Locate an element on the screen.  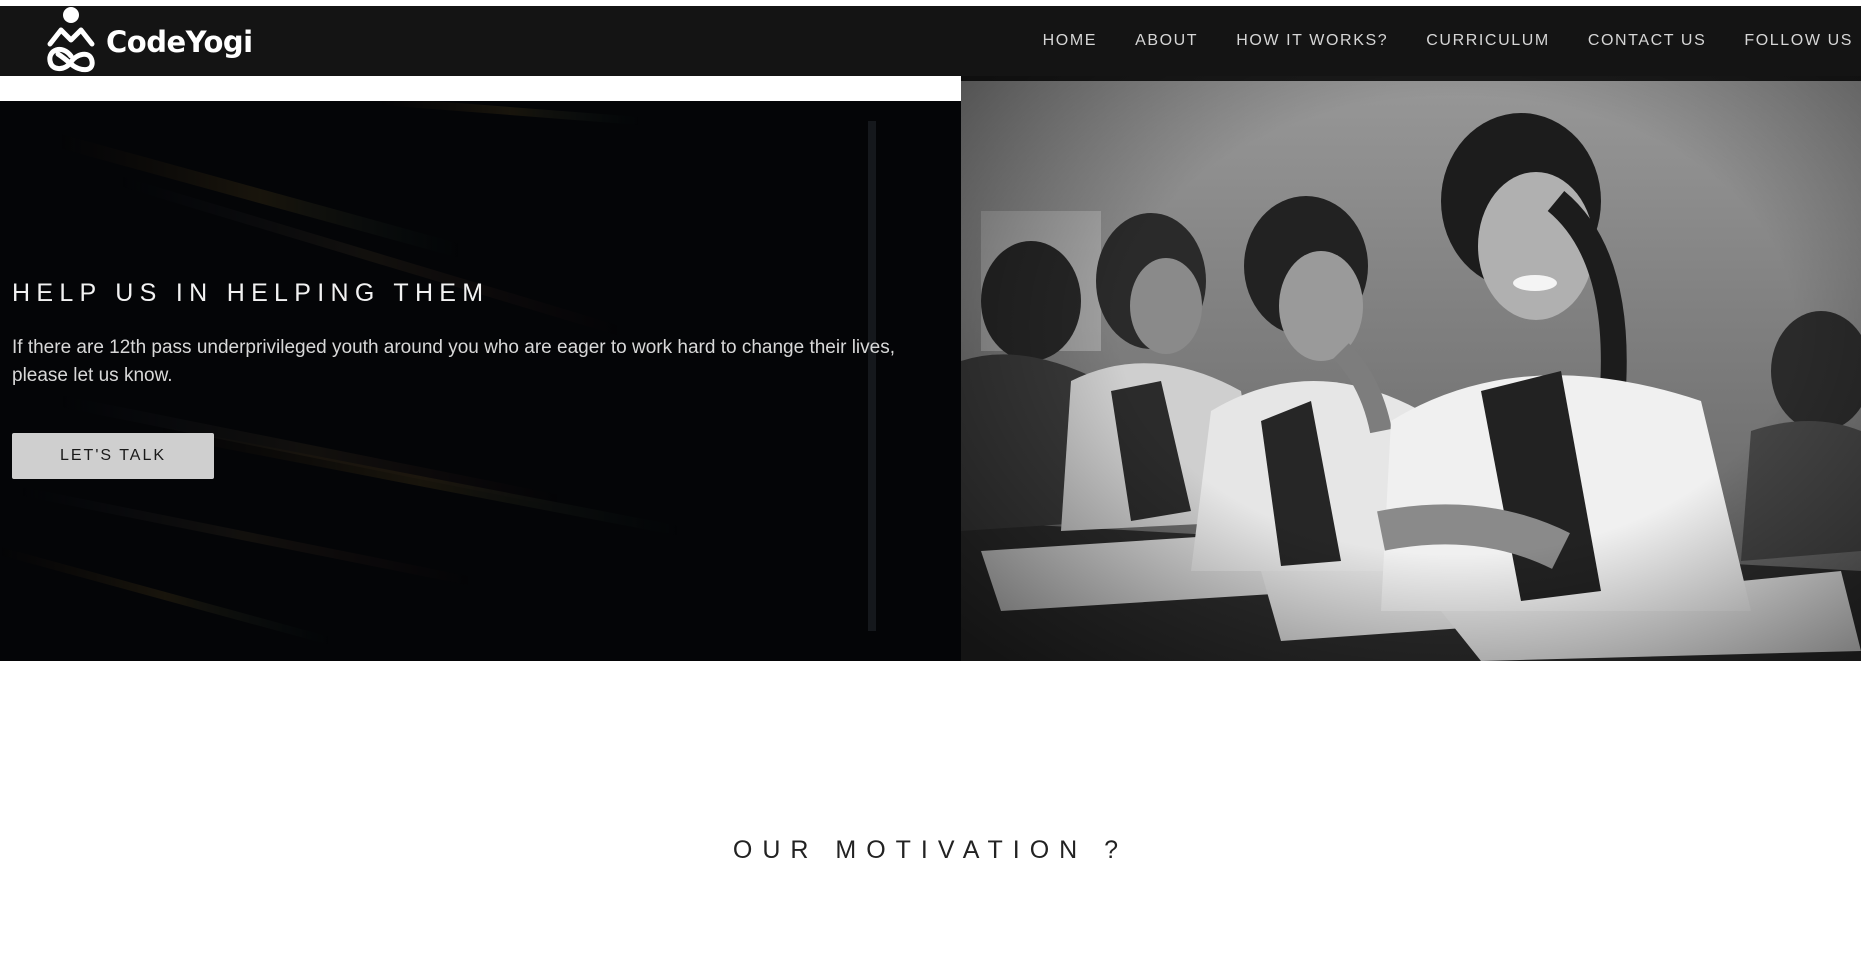
nav-home: HOME is located at coordinates (1070, 41).